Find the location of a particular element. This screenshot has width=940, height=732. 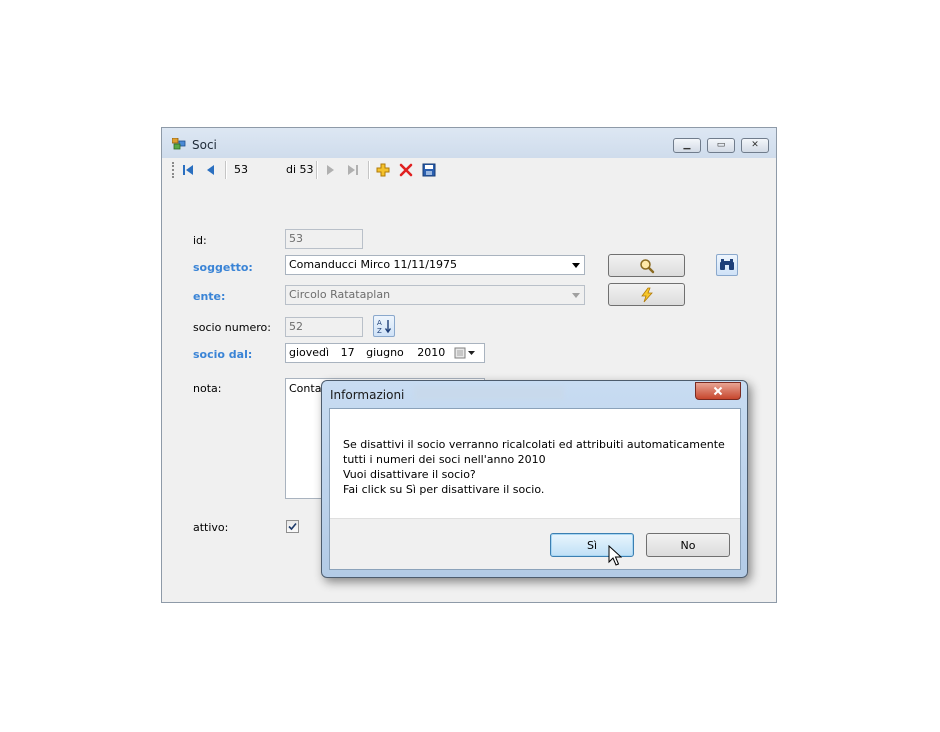

dialog-close-button is located at coordinates (718, 391).